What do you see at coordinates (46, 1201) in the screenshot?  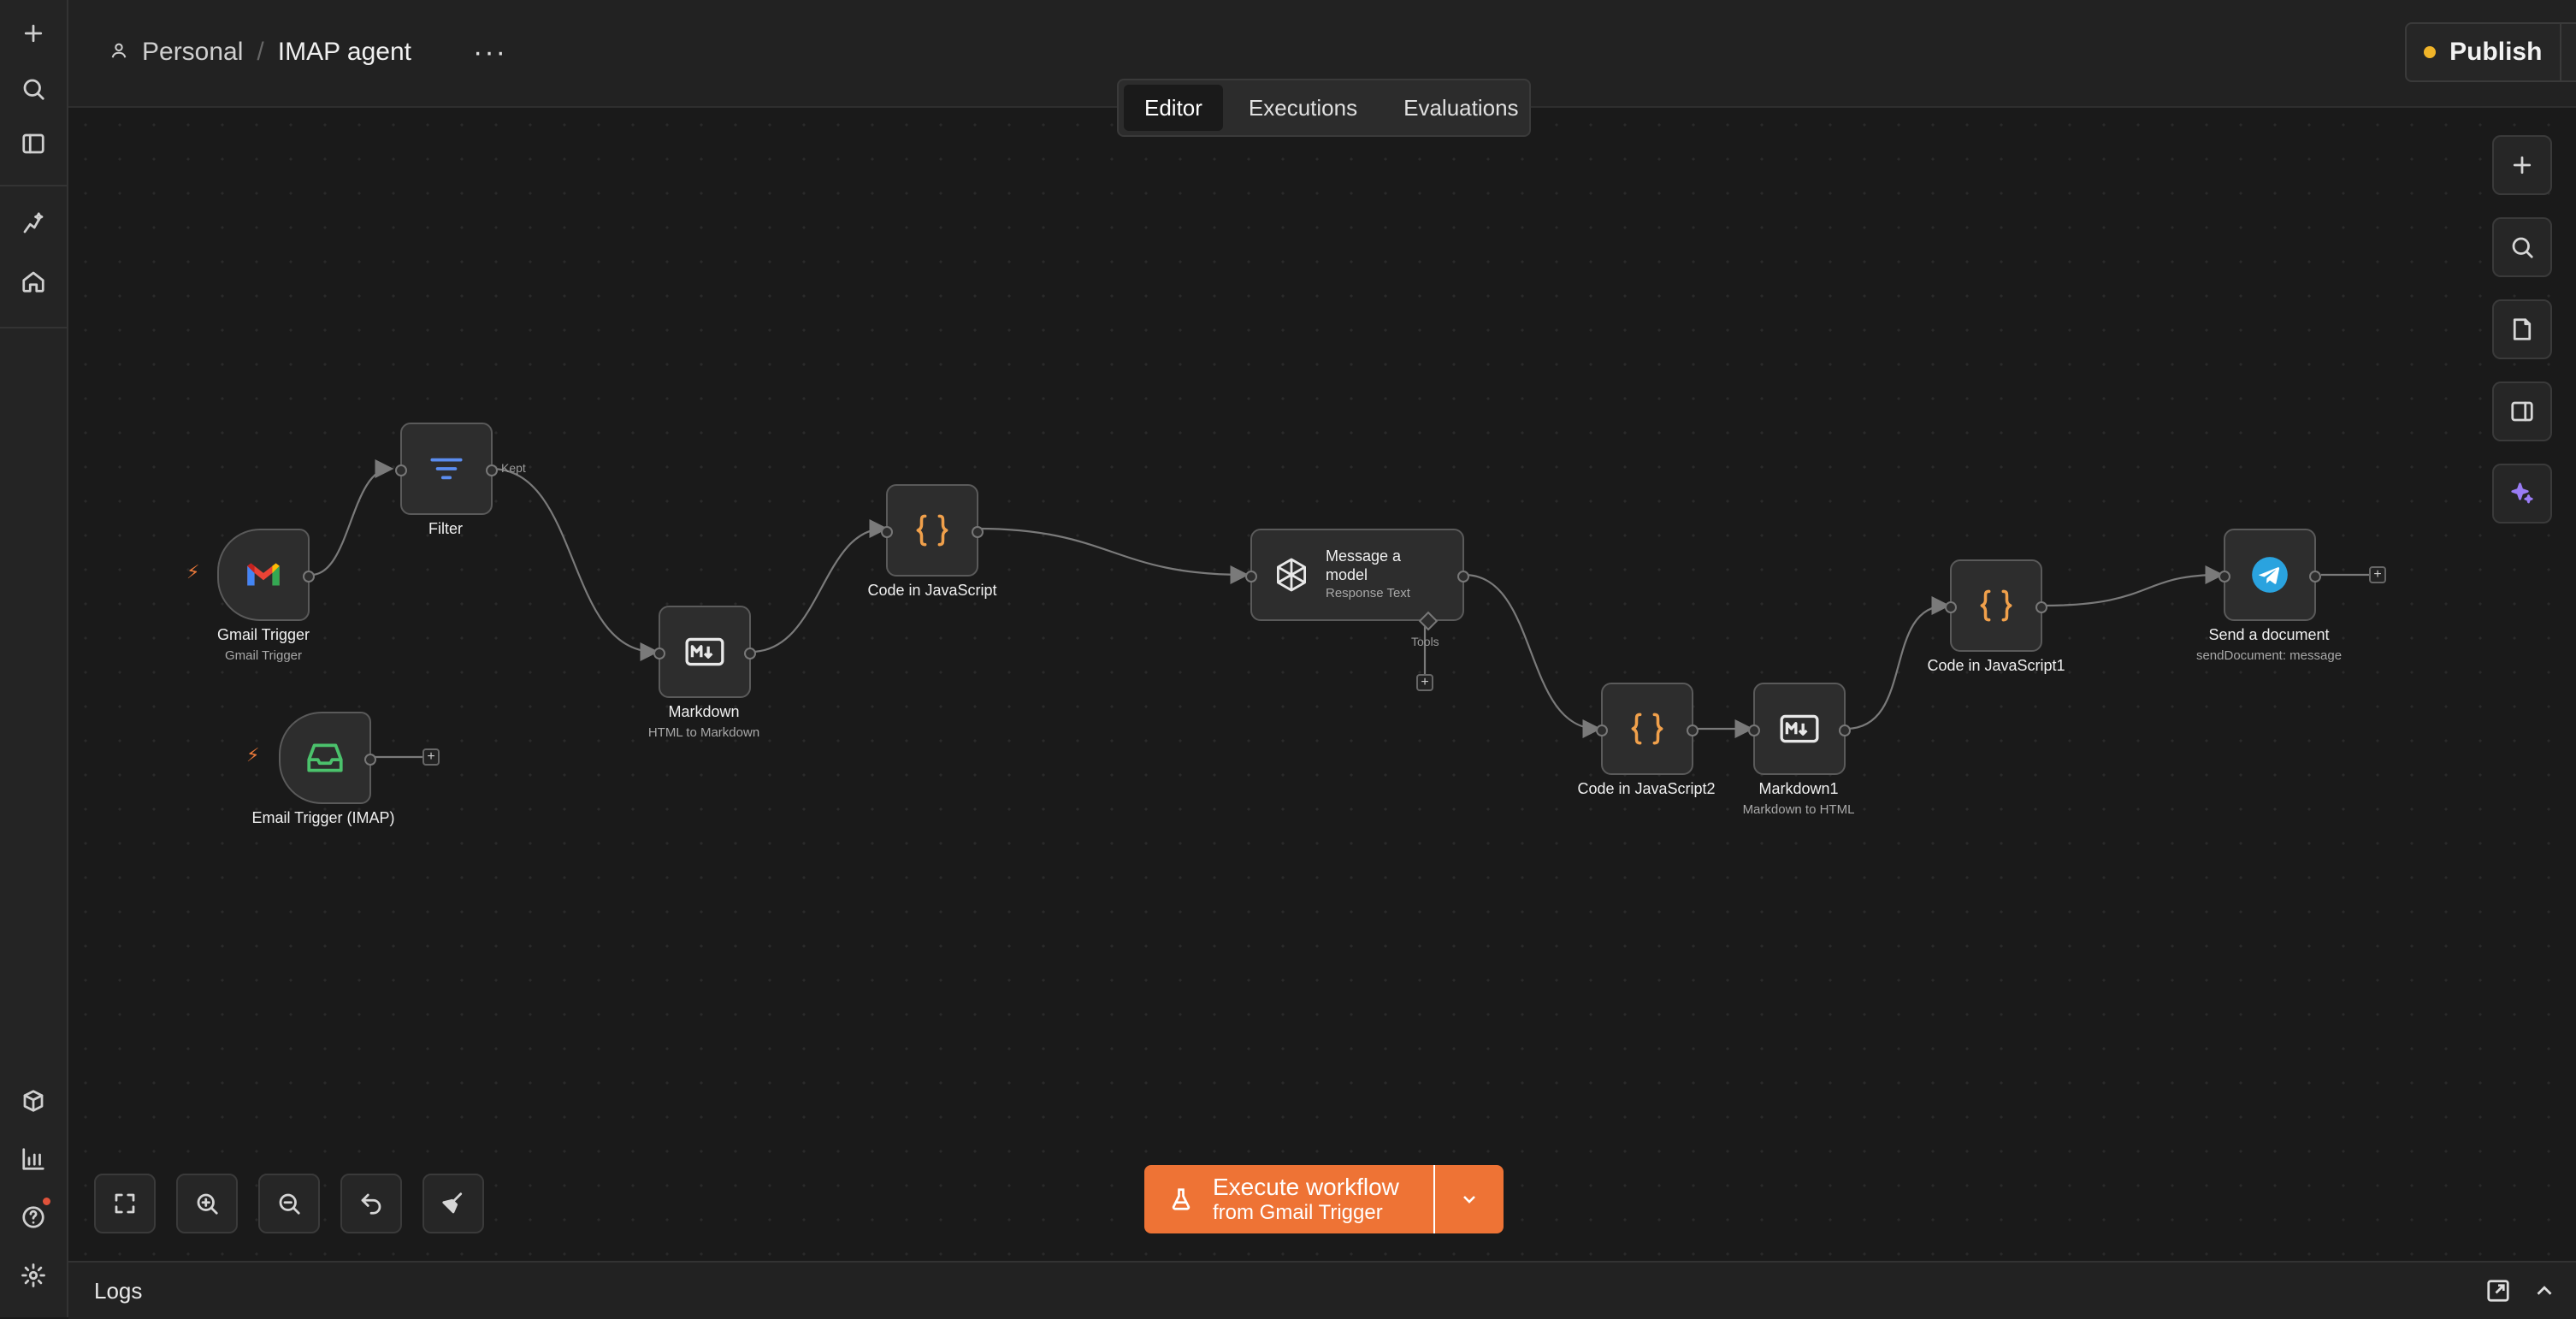 I see `notification-dot` at bounding box center [46, 1201].